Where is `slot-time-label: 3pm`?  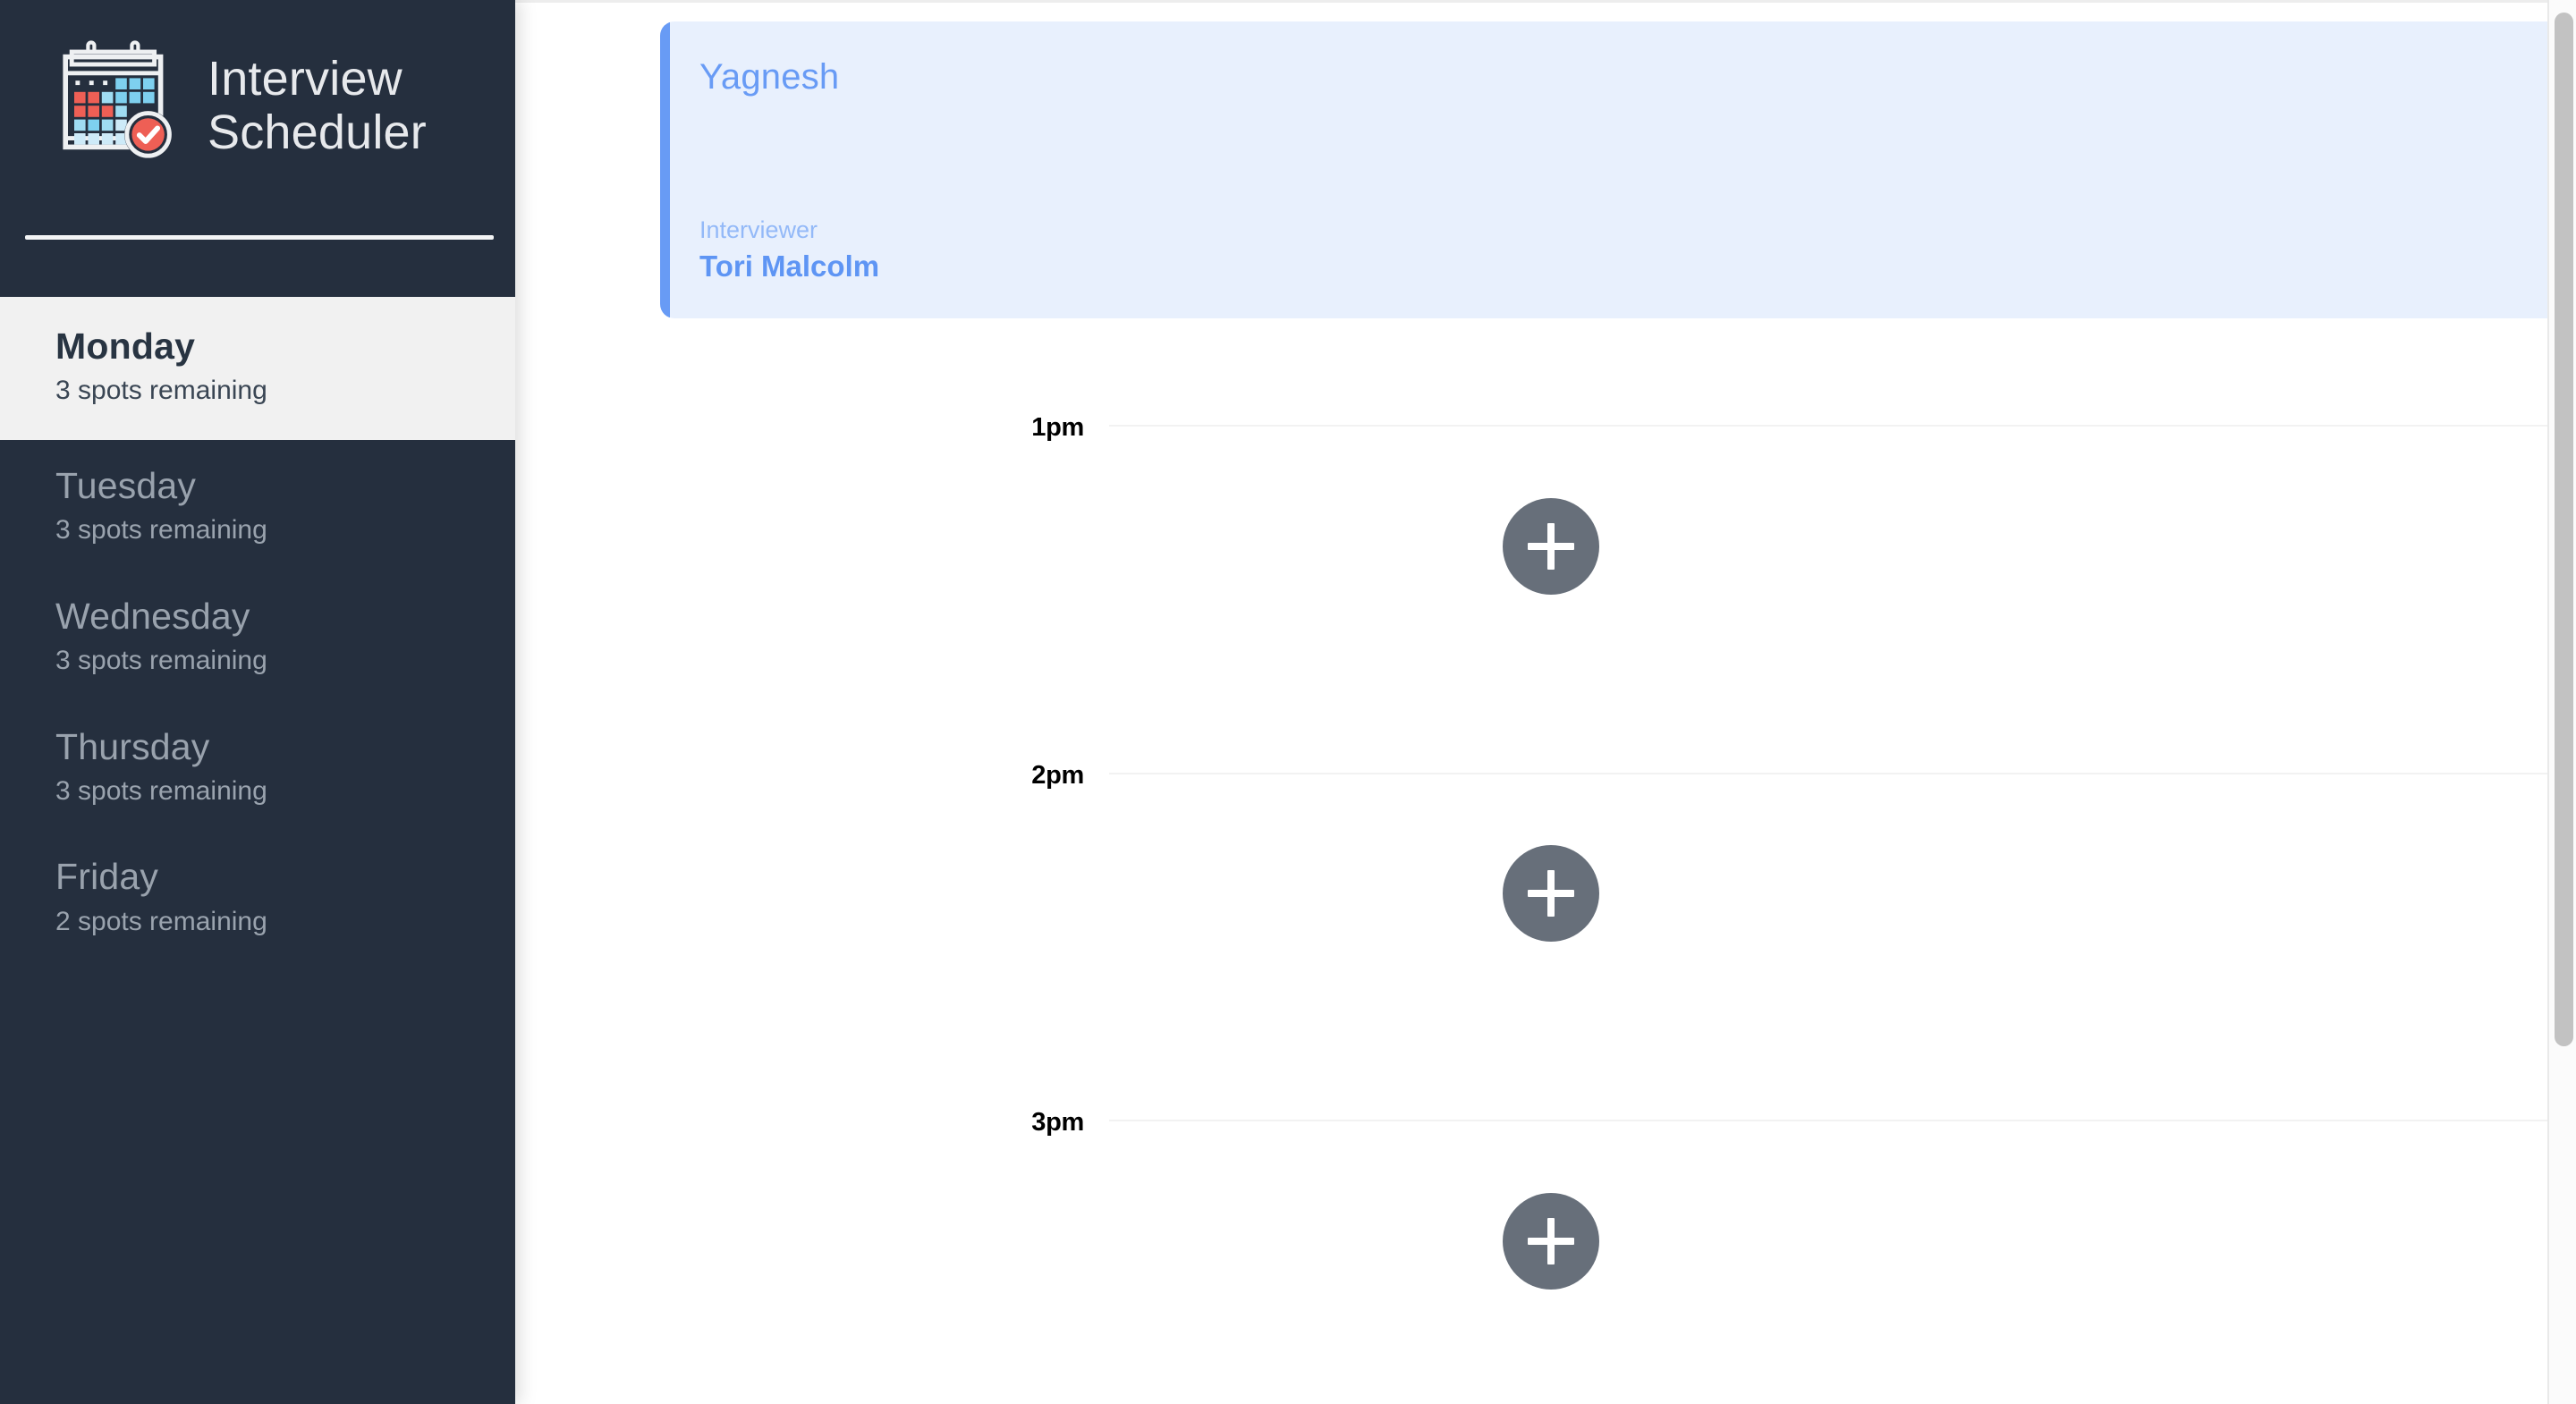 slot-time-label: 3pm is located at coordinates (1057, 1122).